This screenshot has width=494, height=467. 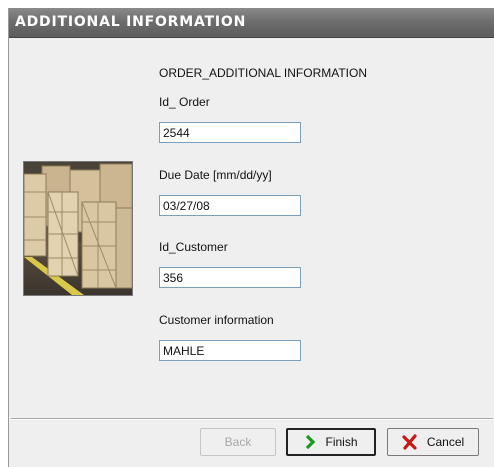 I want to click on due-date-label: Due Date [mm/dd/yy], so click(x=215, y=175).